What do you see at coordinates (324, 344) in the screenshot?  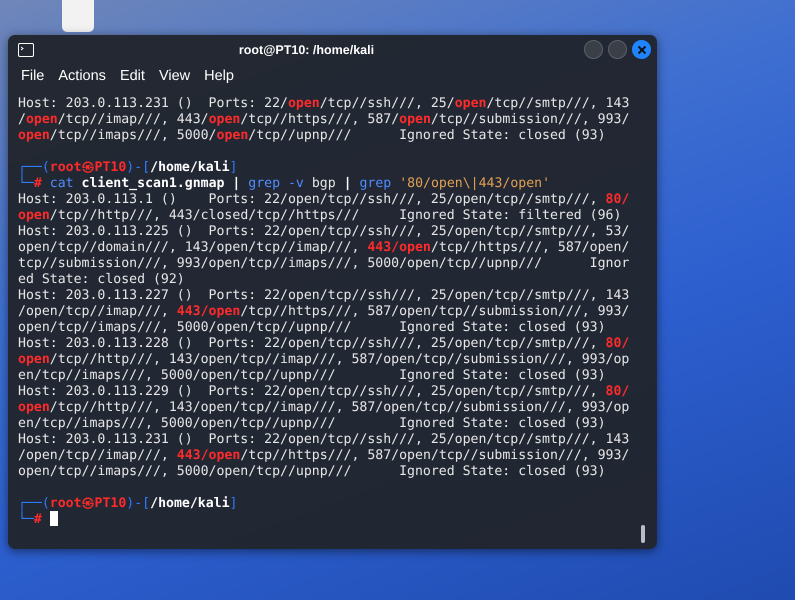 I see `terminal-line: Host: 203.0.113.228 () Ports: 22/open/tcp//ssh///, 25/open/tcp//smtp///, 80/` at bounding box center [324, 344].